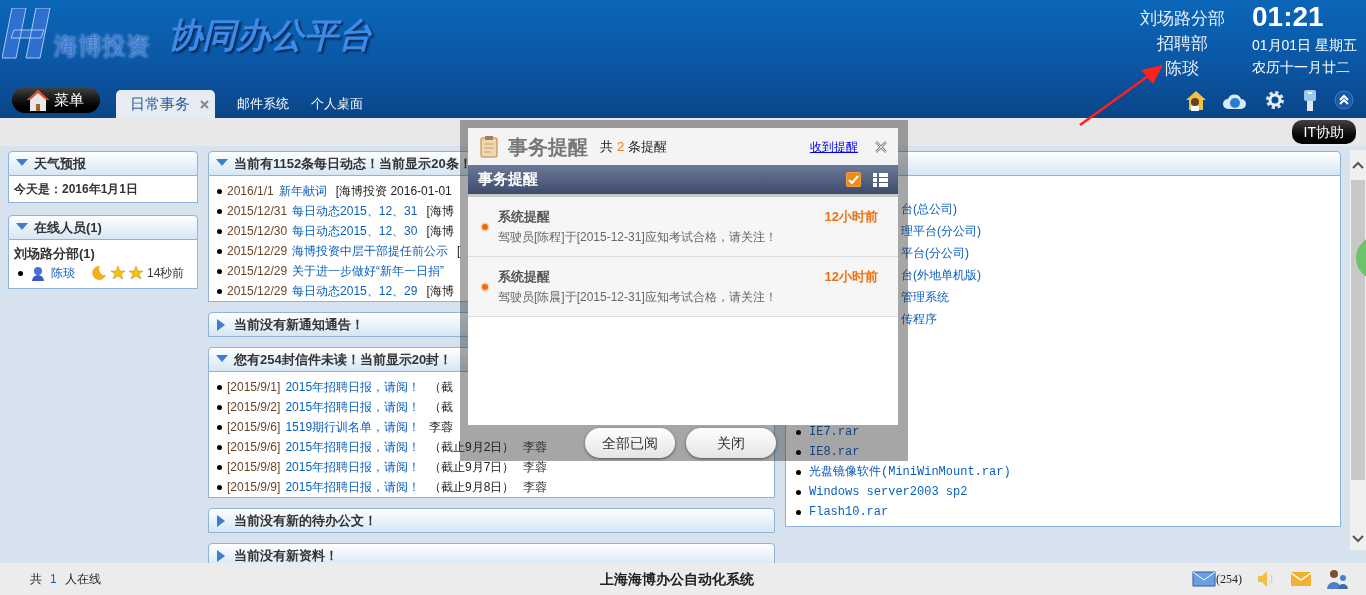 The height and width of the screenshot is (595, 1366). Describe the element at coordinates (834, 432) in the screenshot. I see `download-link: IE7.rar` at that location.